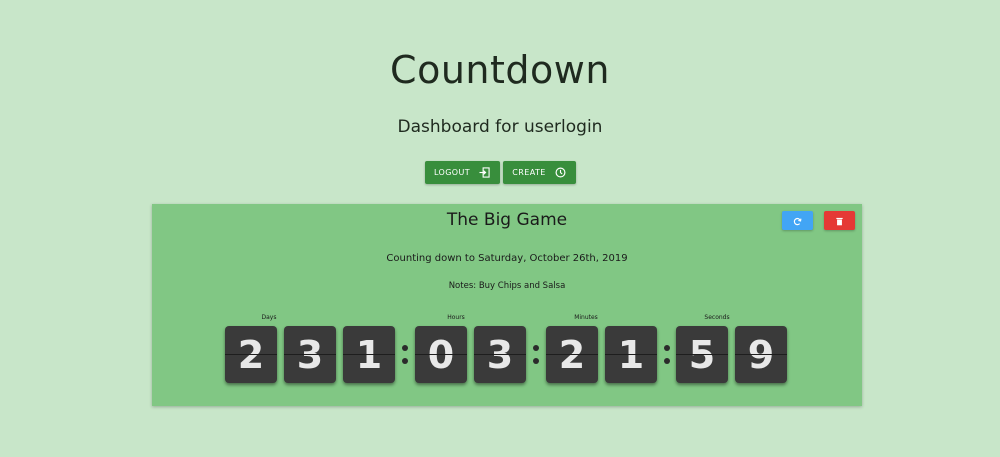 Image resolution: width=1000 pixels, height=457 pixels. What do you see at coordinates (586, 317) in the screenshot?
I see `minutes-label: Minutes` at bounding box center [586, 317].